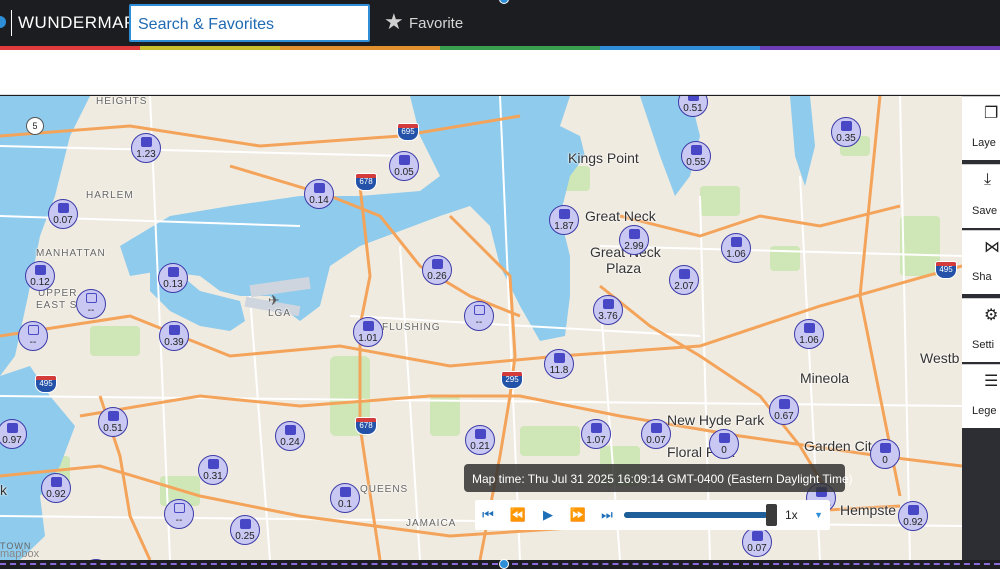 The height and width of the screenshot is (569, 1000). Describe the element at coordinates (11, 23) in the screenshot. I see `divider` at that location.